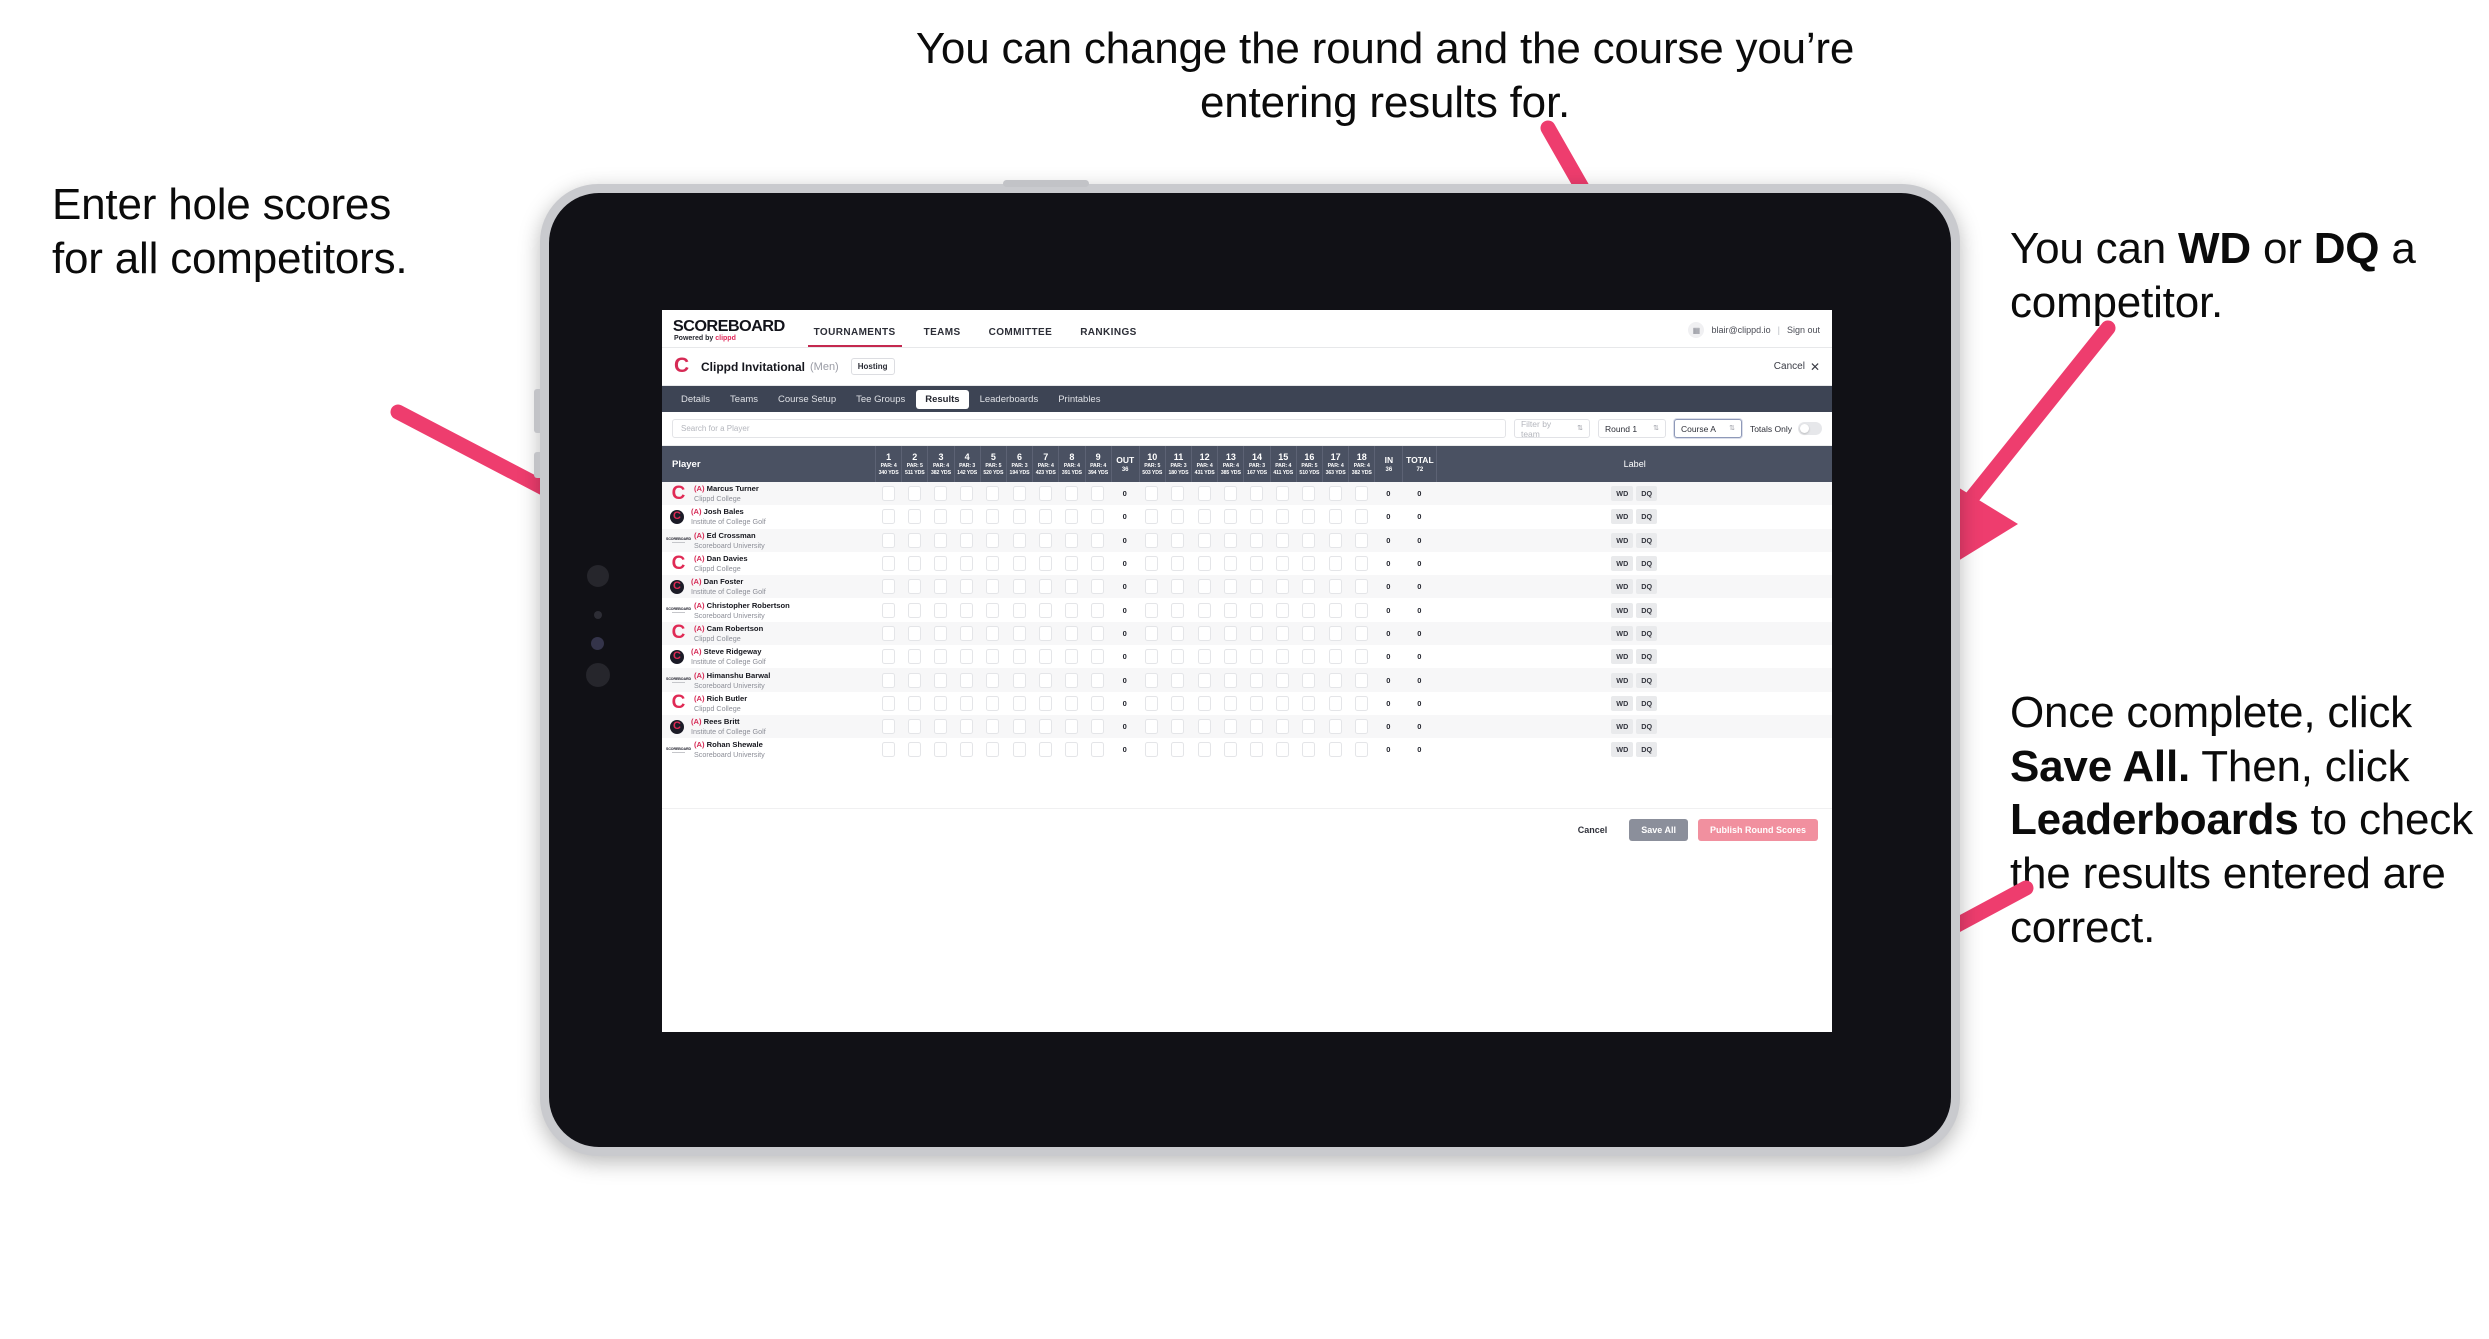 The width and height of the screenshot is (2489, 1339). What do you see at coordinates (1089, 428) in the screenshot?
I see `search-input: Search for a Player` at bounding box center [1089, 428].